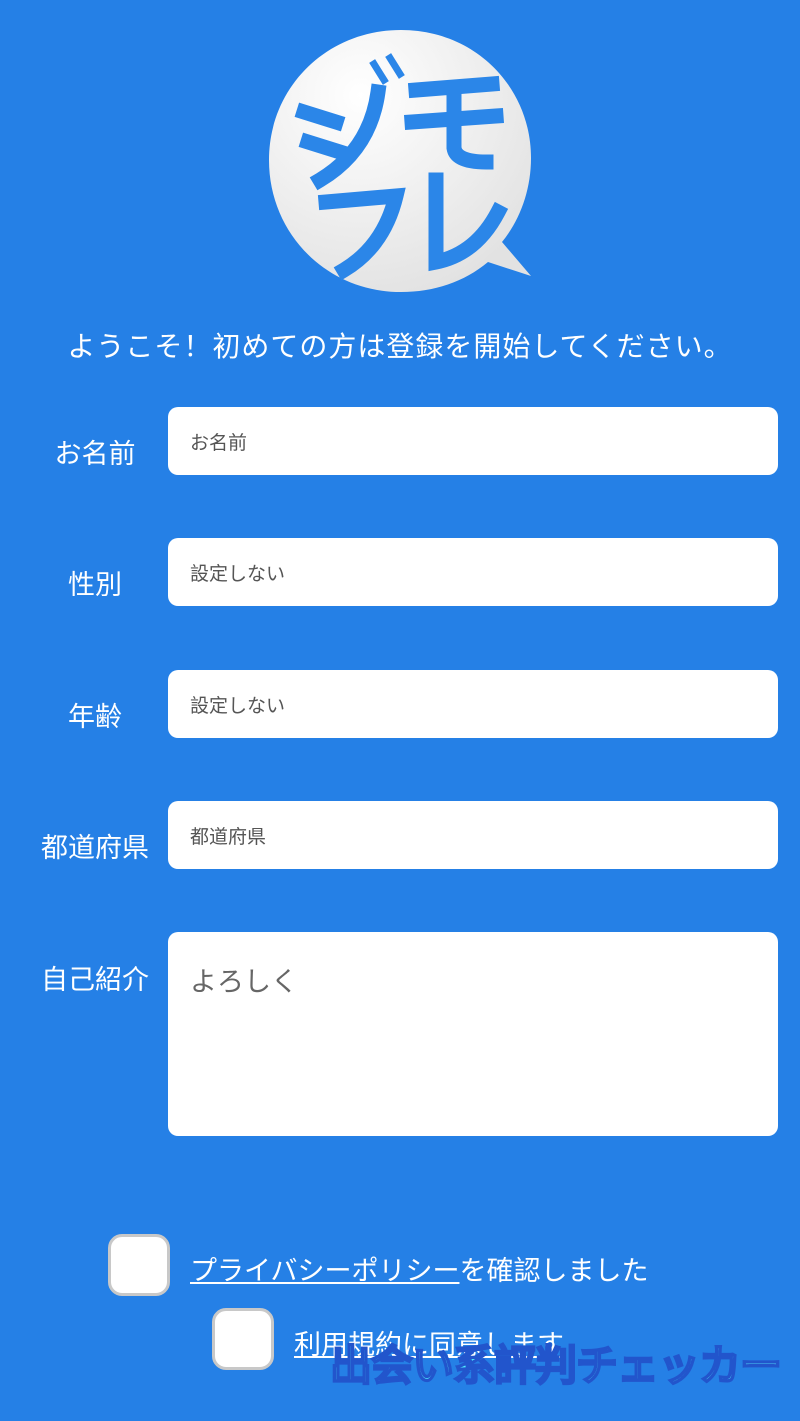 This screenshot has height=1421, width=800. What do you see at coordinates (473, 572) in the screenshot?
I see `gender-select: 設定しない` at bounding box center [473, 572].